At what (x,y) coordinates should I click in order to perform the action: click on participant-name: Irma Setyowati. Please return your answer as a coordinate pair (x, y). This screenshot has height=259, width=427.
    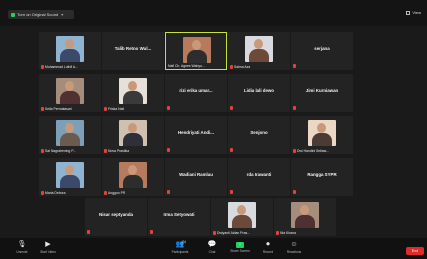
    Looking at the image, I should click on (179, 214).